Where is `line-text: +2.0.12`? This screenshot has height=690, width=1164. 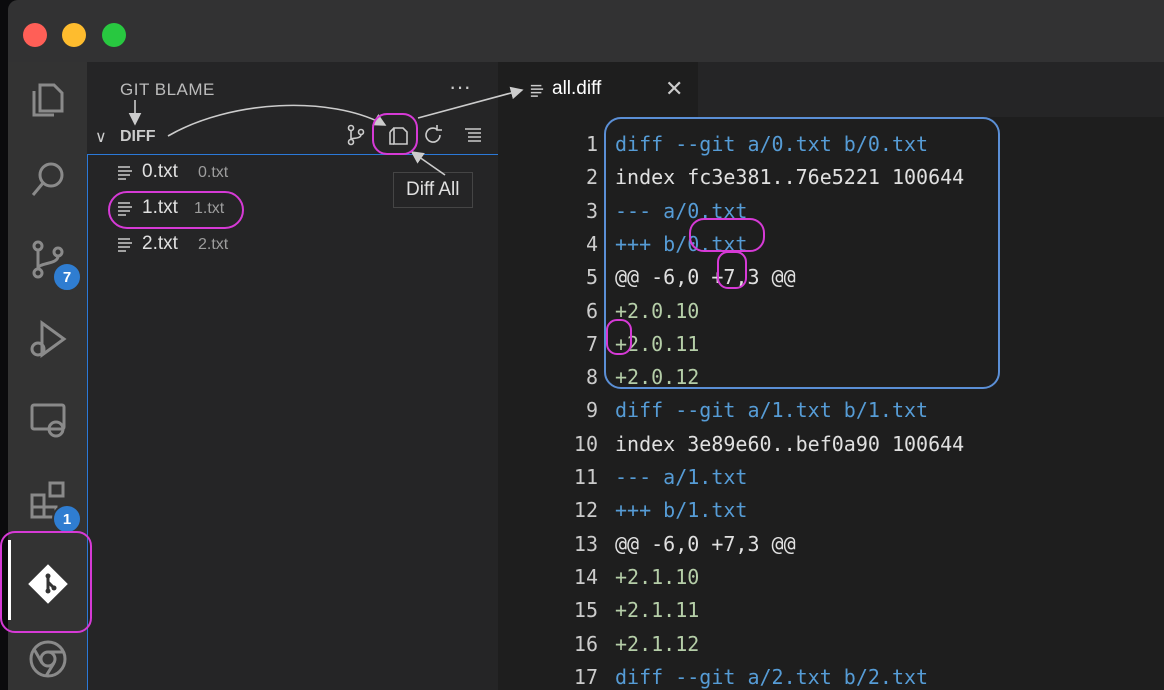 line-text: +2.0.12 is located at coordinates (657, 377).